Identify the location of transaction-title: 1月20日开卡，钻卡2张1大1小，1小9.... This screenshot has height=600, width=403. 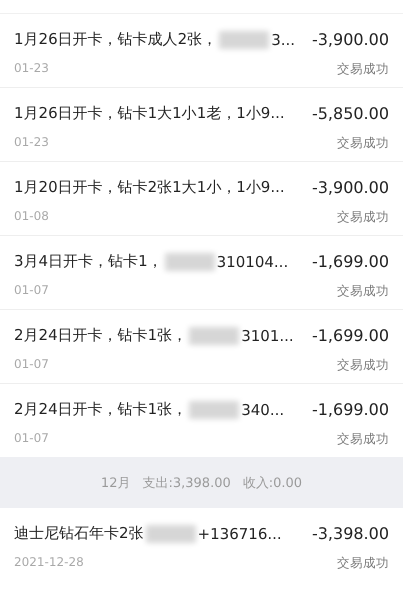
(149, 187).